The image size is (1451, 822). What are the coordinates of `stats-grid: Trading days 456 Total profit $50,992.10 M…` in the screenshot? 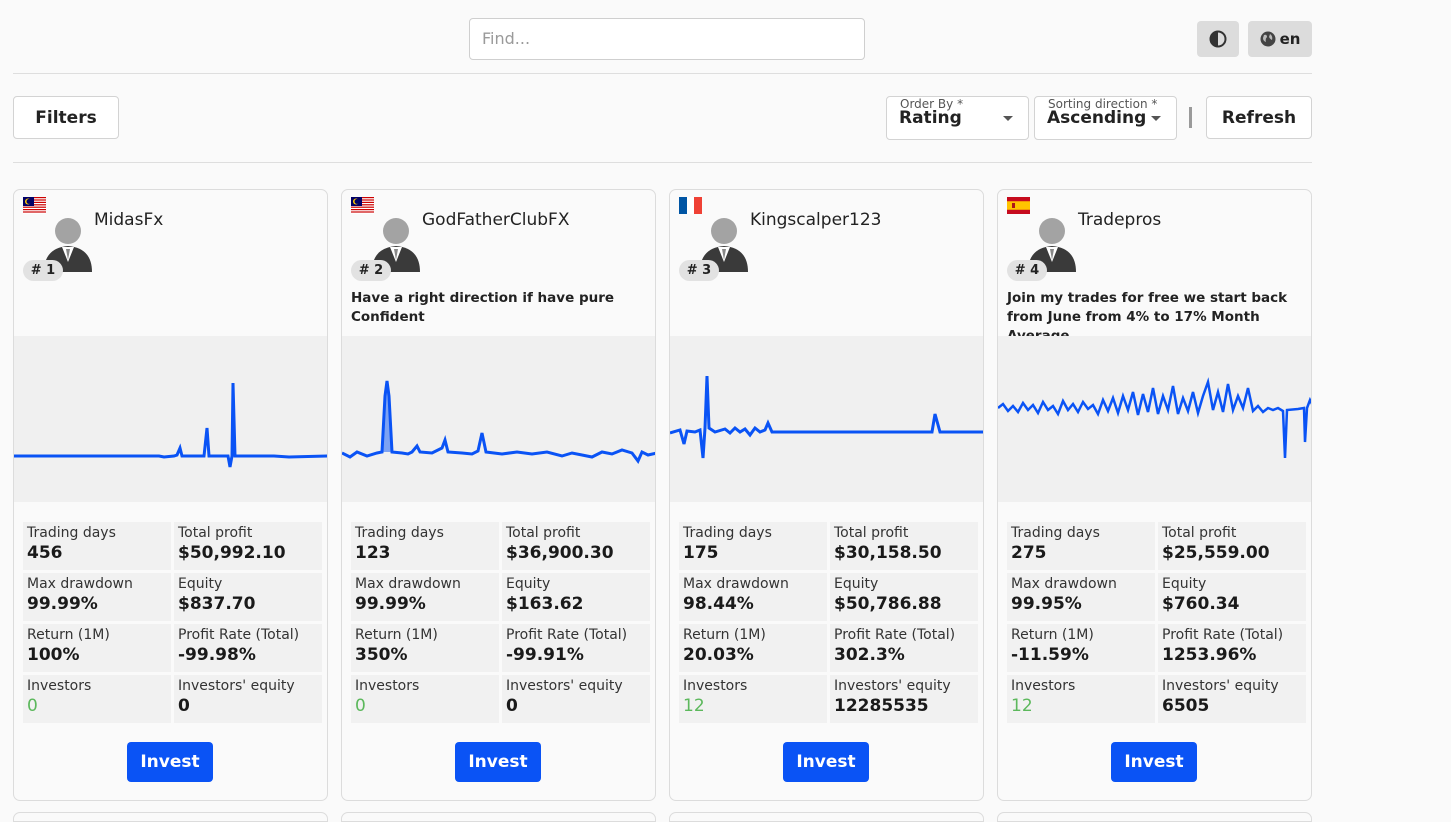 It's located at (172, 622).